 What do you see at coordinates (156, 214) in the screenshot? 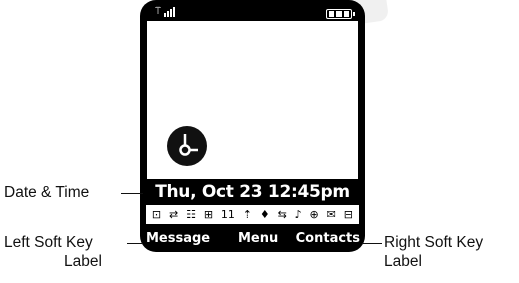
I see `indicator-icon: ⊡` at bounding box center [156, 214].